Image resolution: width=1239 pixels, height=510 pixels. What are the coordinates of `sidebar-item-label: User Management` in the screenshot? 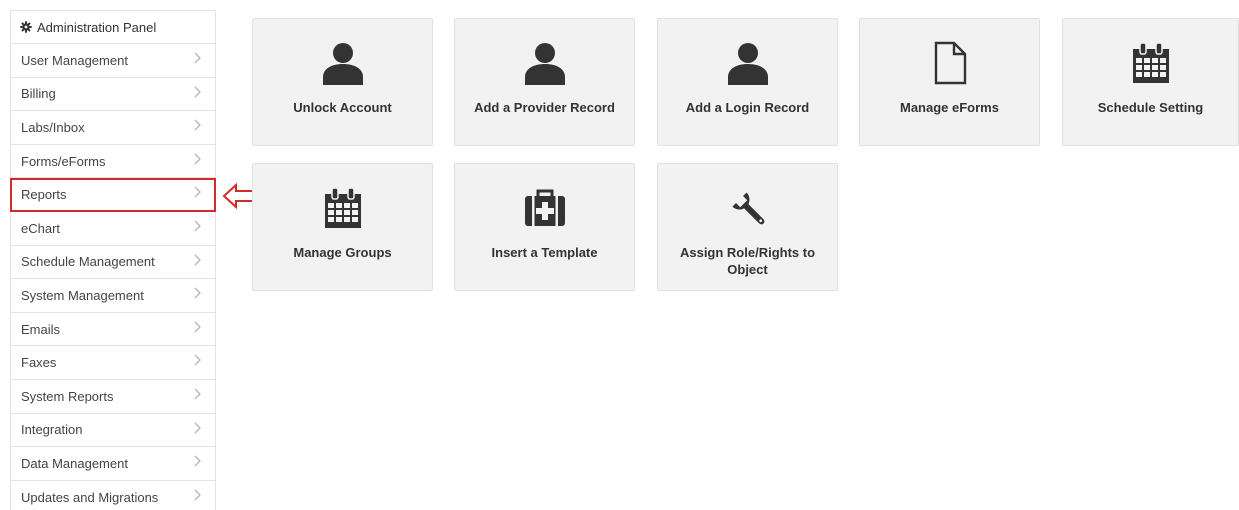 It's located at (74, 60).